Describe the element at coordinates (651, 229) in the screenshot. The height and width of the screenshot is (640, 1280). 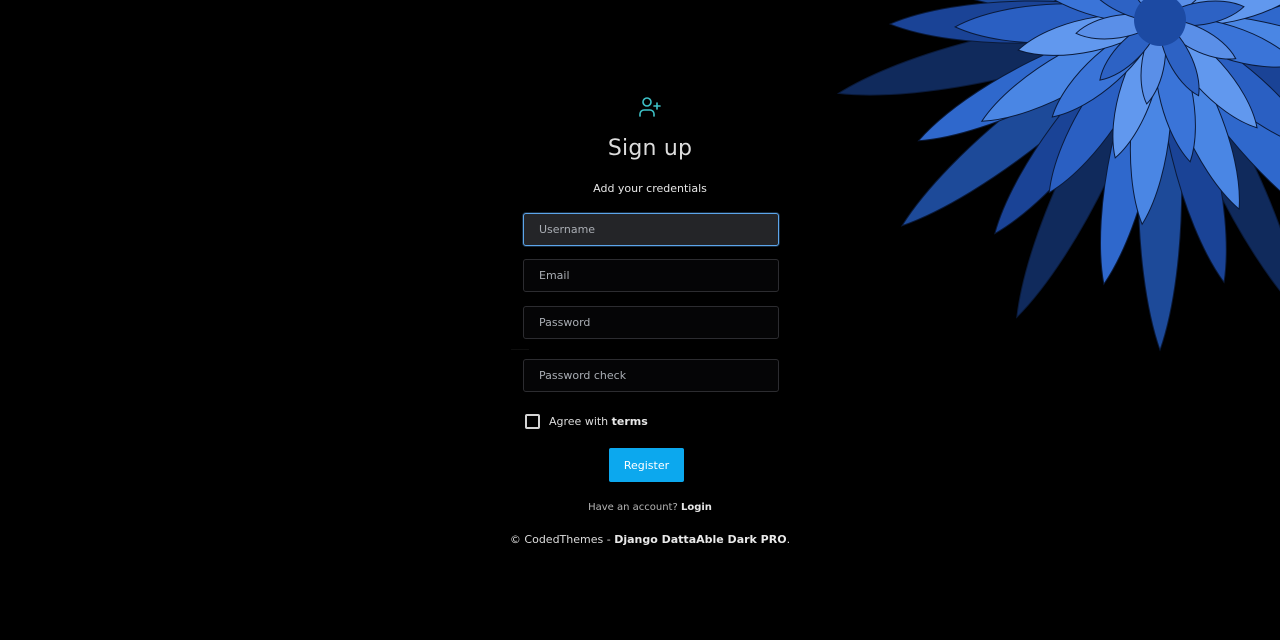
I see `username-input` at that location.